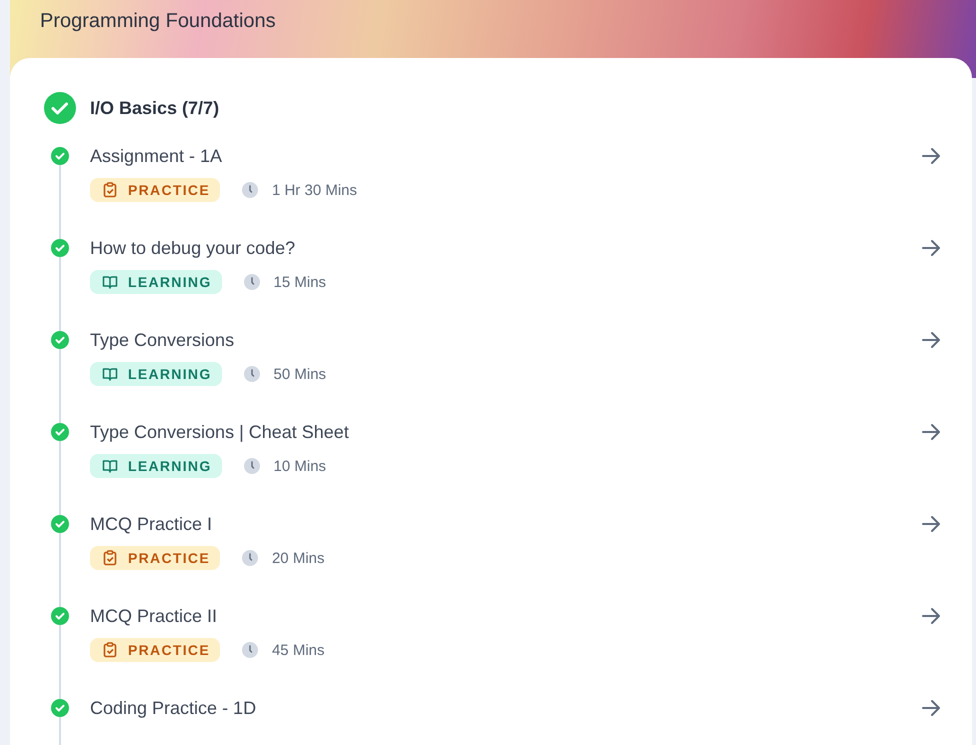 The width and height of the screenshot is (976, 745). What do you see at coordinates (162, 340) in the screenshot?
I see `item-title: Type Conversions` at bounding box center [162, 340].